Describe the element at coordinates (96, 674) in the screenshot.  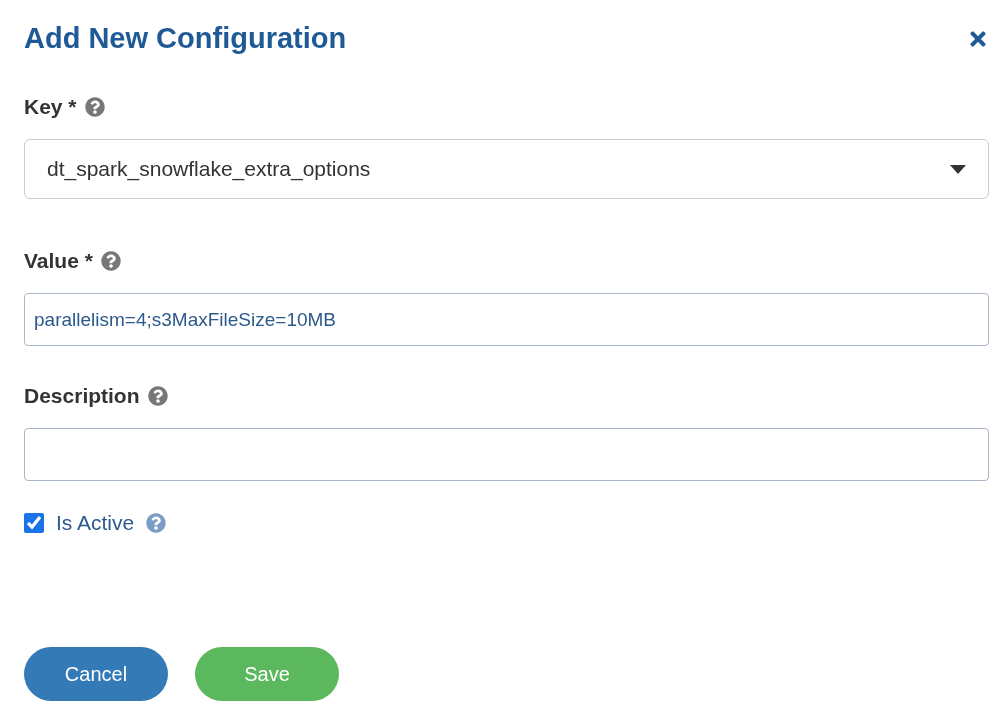
I see `cancel-button: Cancel` at that location.